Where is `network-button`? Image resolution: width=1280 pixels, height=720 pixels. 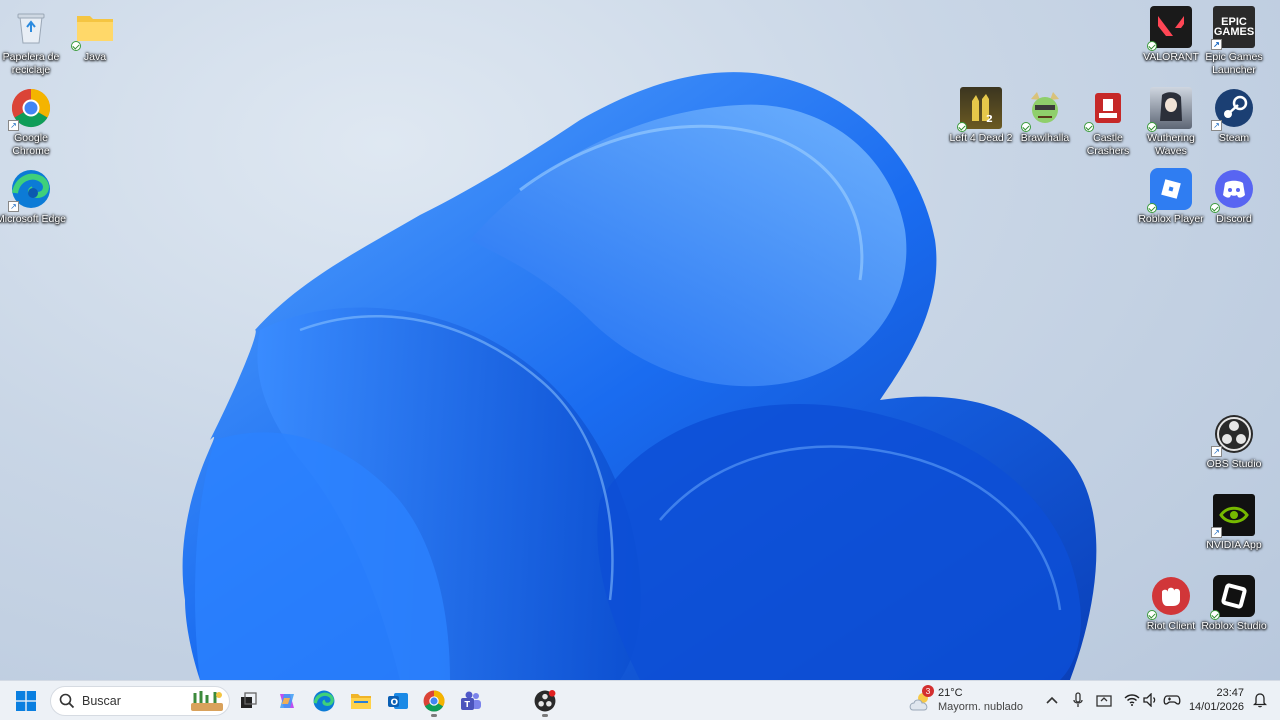 network-button is located at coordinates (1132, 700).